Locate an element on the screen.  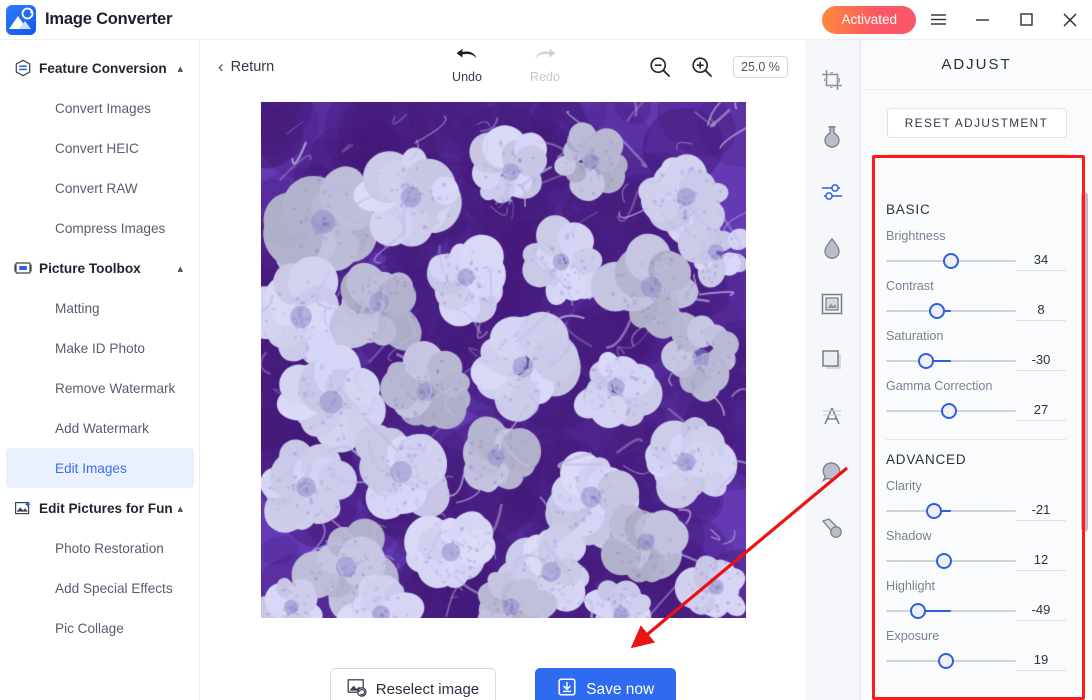
hamburger-menu-icon is located at coordinates (938, 20).